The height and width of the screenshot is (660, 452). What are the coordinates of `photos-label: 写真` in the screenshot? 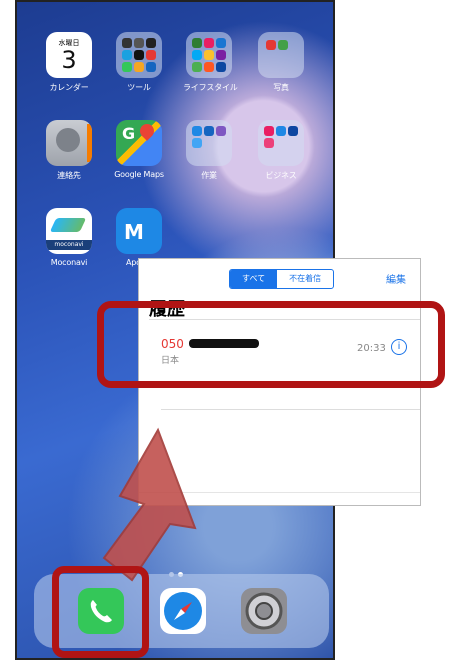 It's located at (281, 87).